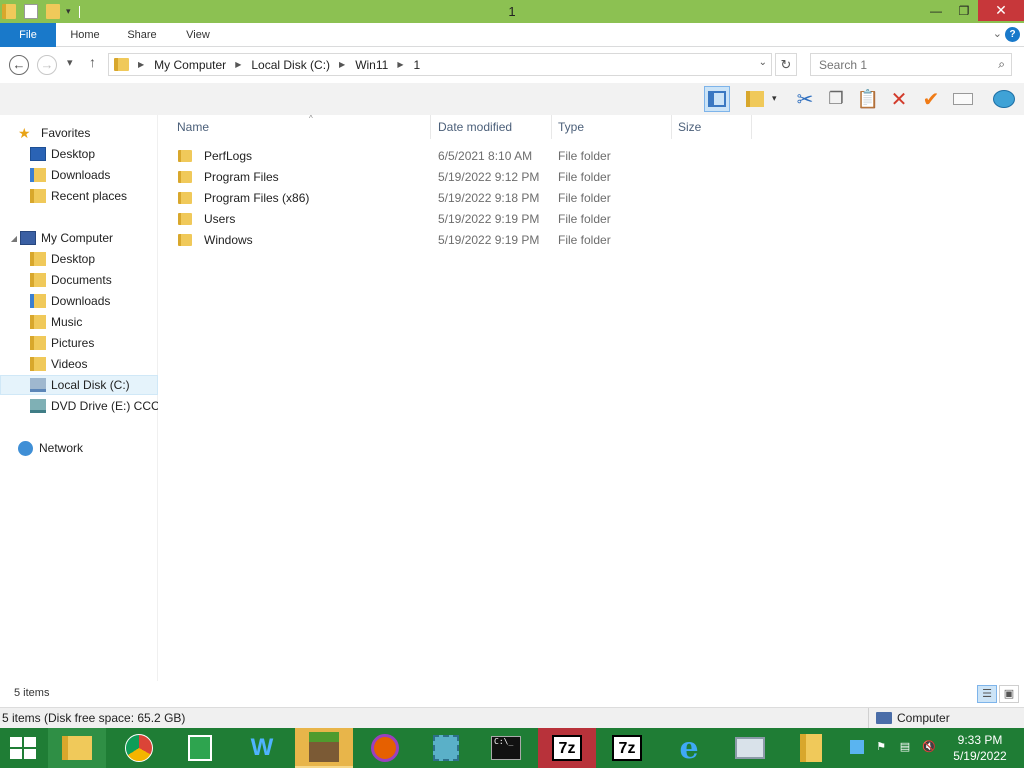  What do you see at coordinates (185, 176) in the screenshot?
I see `folder-icon` at bounding box center [185, 176].